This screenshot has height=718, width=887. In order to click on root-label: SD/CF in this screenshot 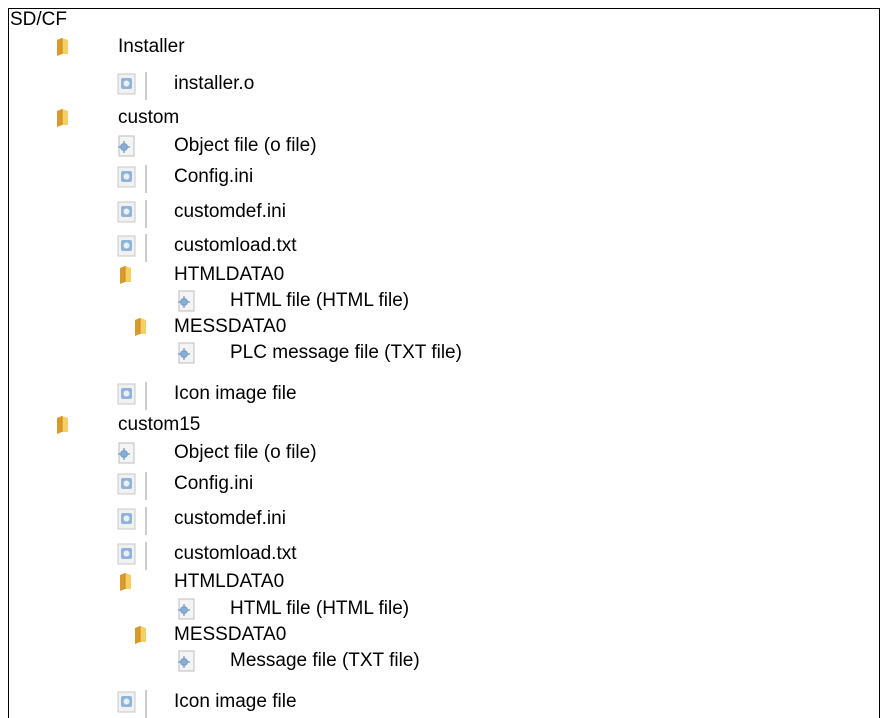, I will do `click(38, 19)`.